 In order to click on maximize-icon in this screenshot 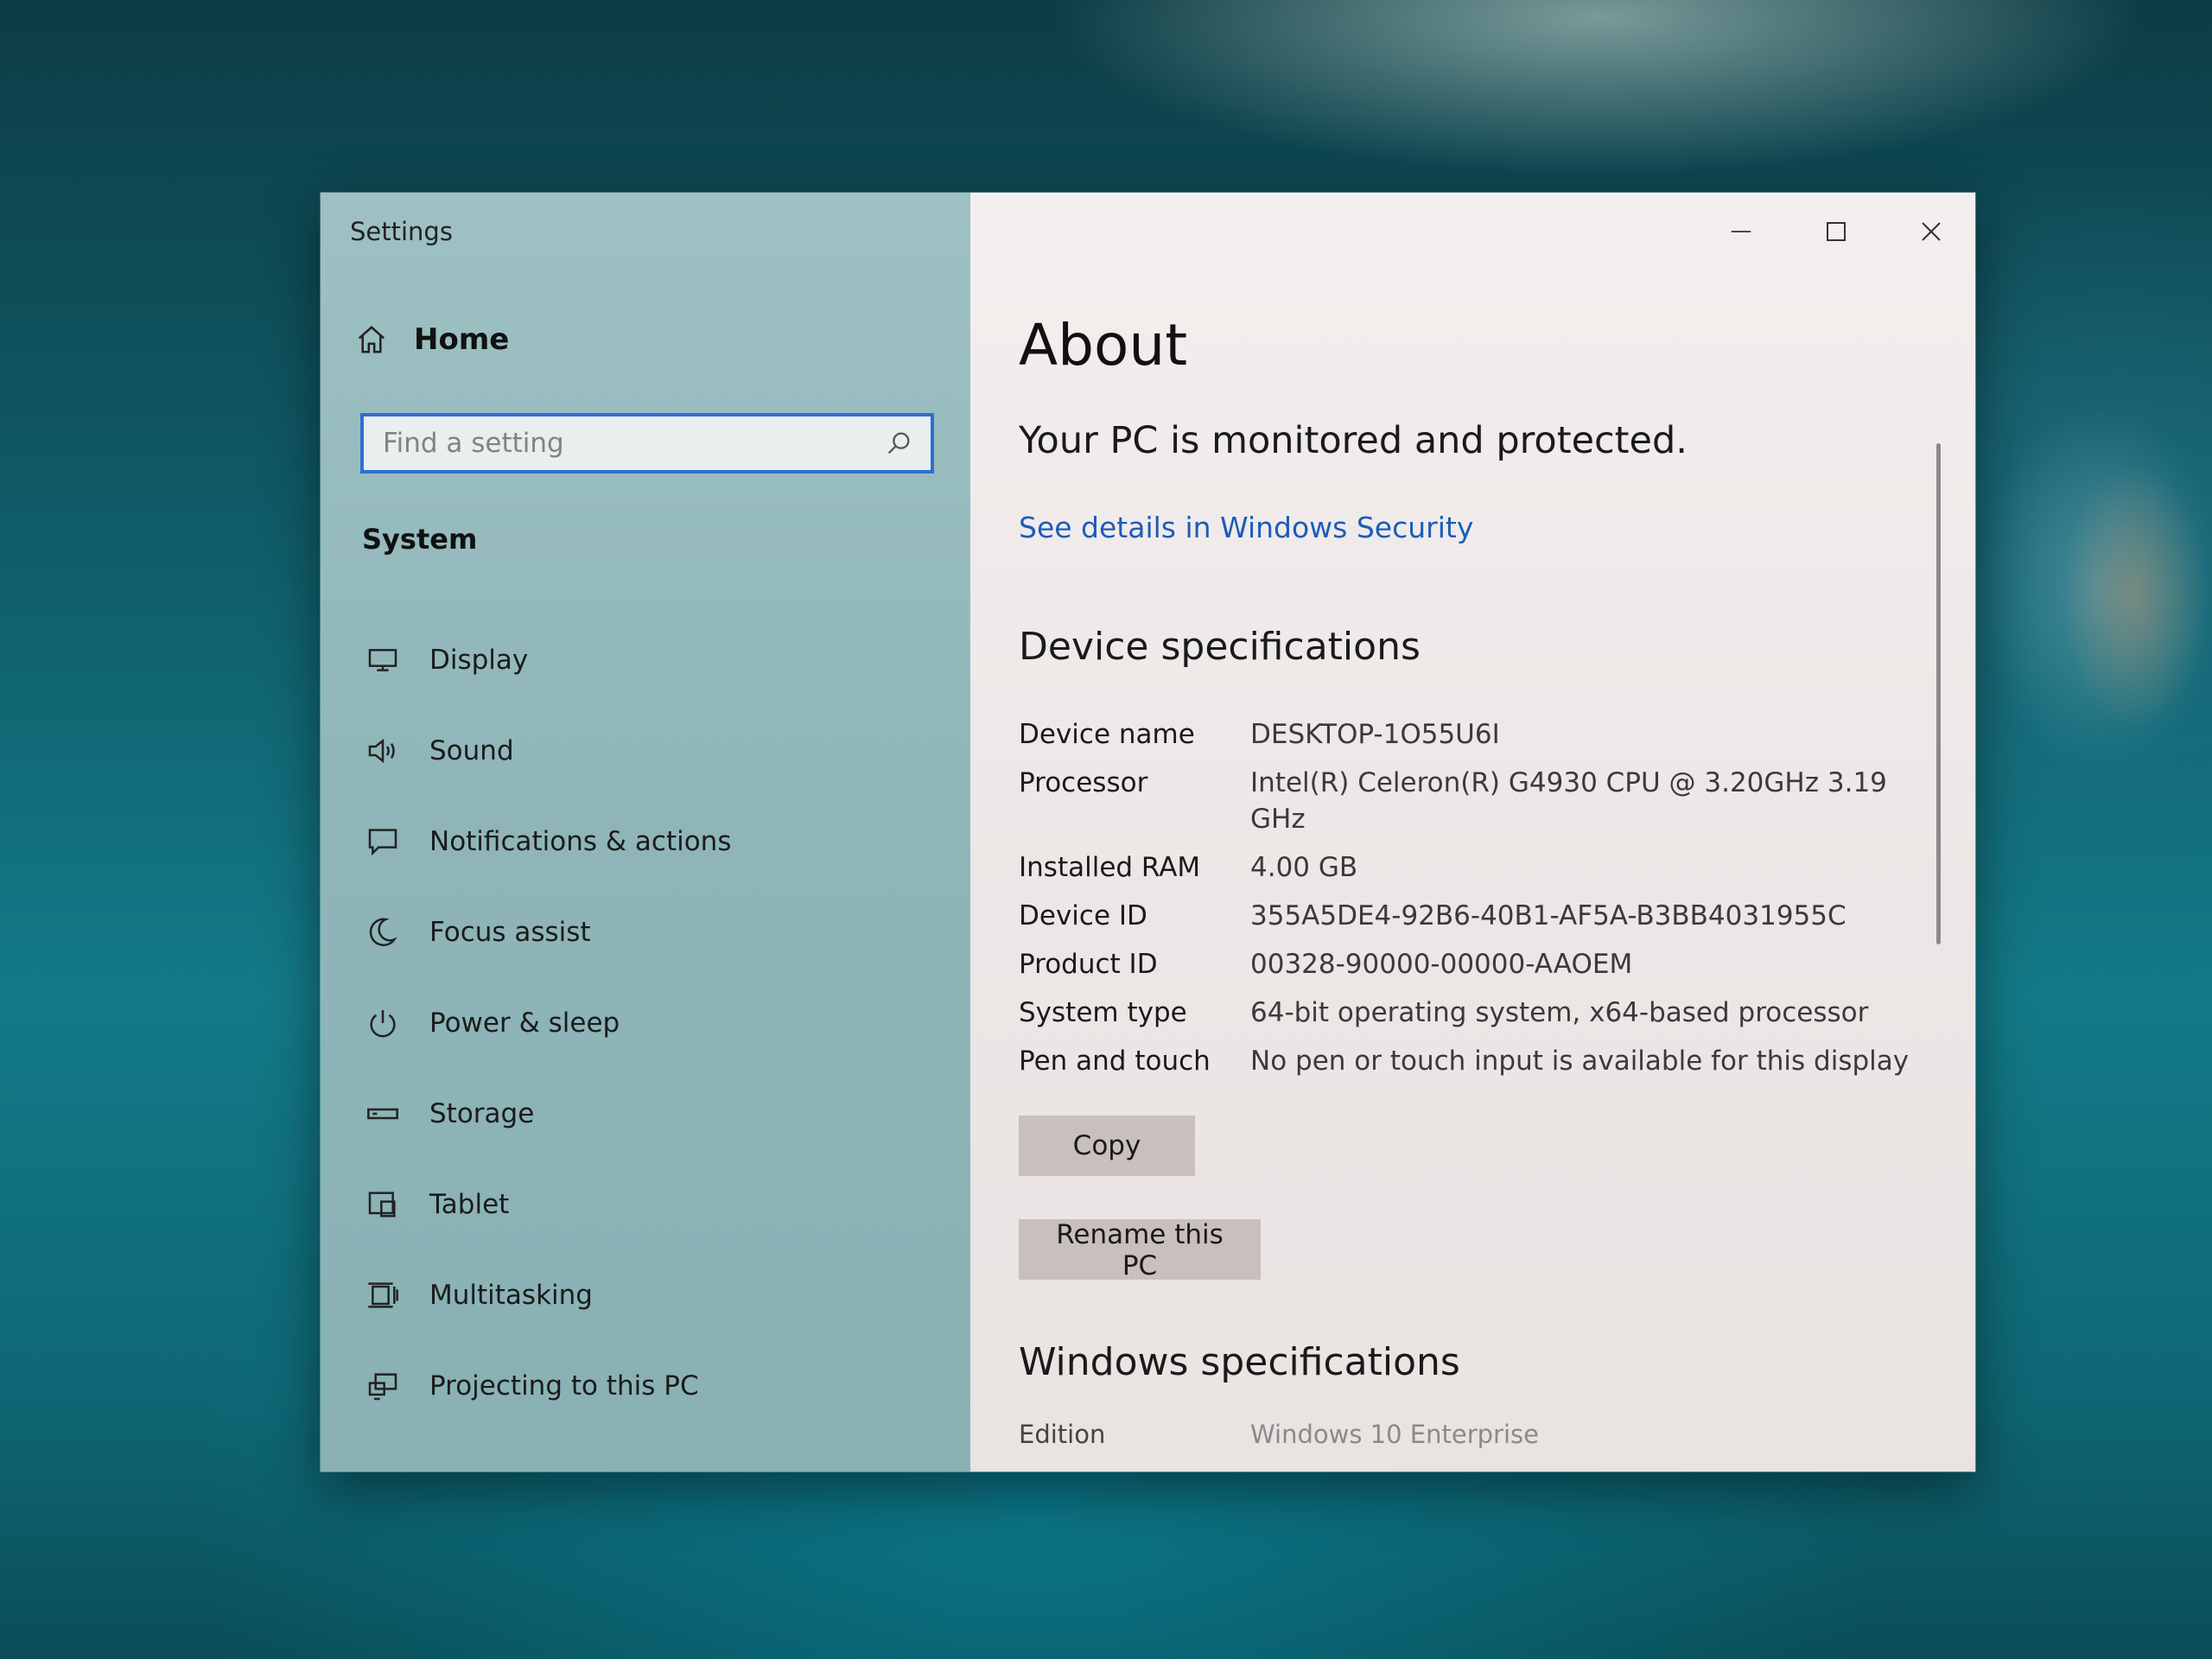, I will do `click(1836, 232)`.